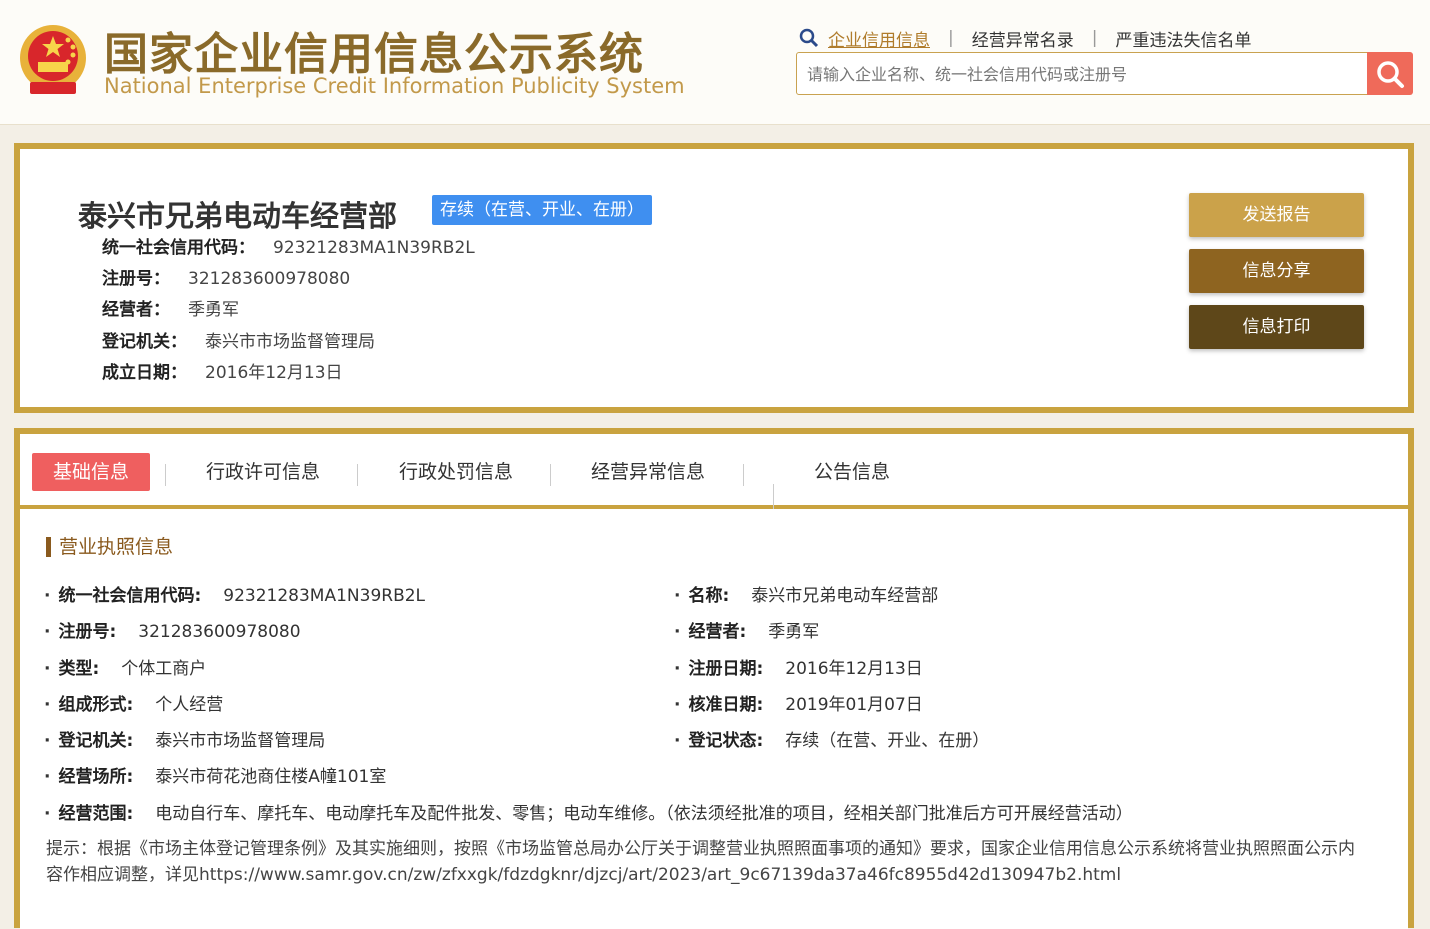  I want to click on field-value: 泰兴市兄弟电动车经营部, so click(845, 596).